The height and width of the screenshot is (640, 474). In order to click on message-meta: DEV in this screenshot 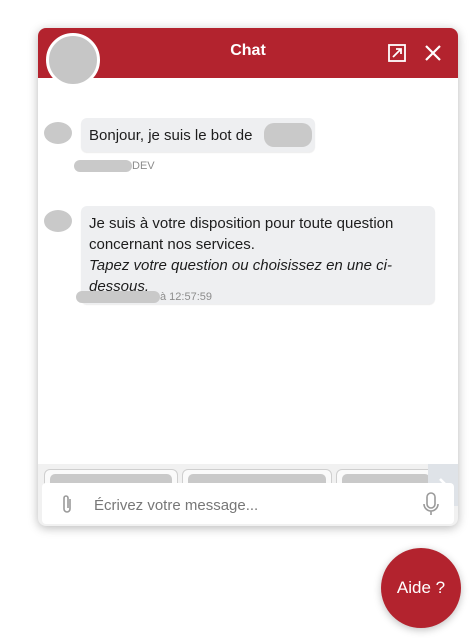, I will do `click(114, 166)`.